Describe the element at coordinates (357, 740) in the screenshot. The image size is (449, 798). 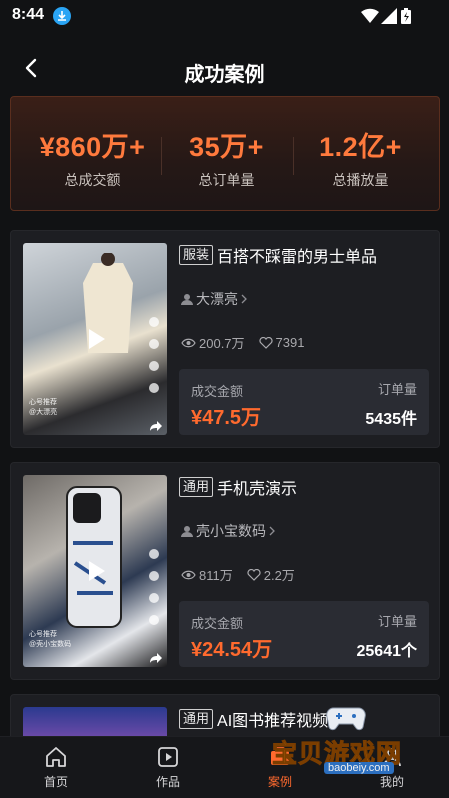
I see `watermark-logo: 宝贝游戏网 baobeiy.com` at that location.